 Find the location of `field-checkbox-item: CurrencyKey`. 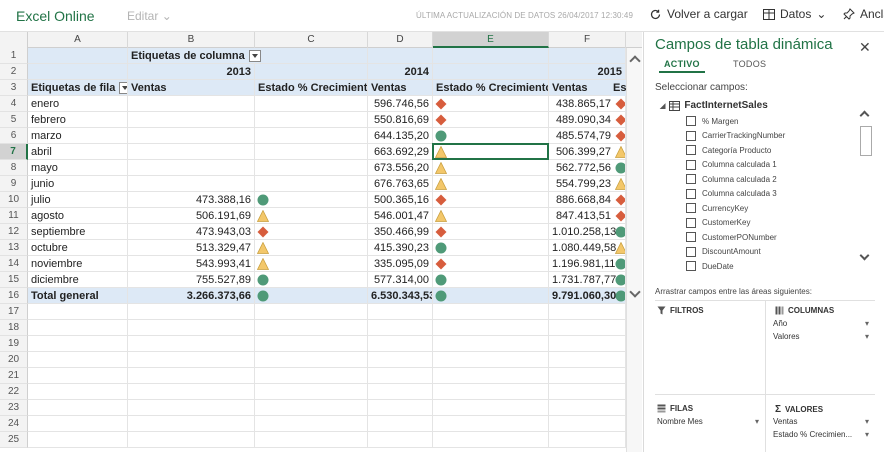

field-checkbox-item: CurrencyKey is located at coordinates (717, 208).